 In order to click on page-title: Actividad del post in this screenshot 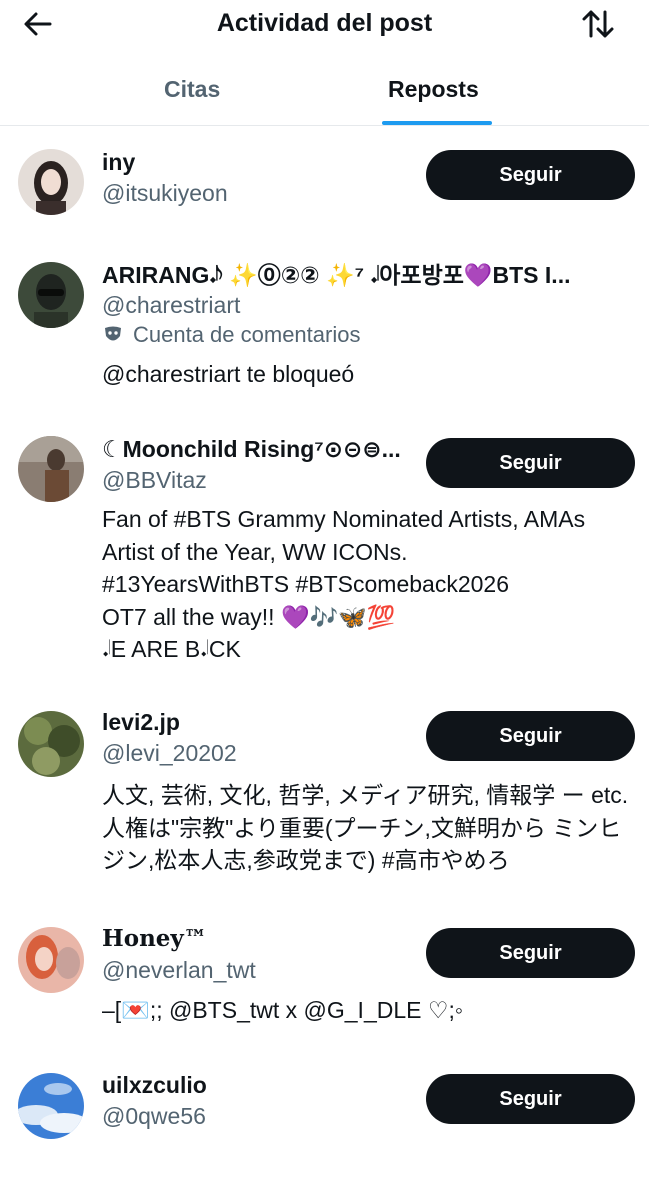, I will do `click(324, 23)`.